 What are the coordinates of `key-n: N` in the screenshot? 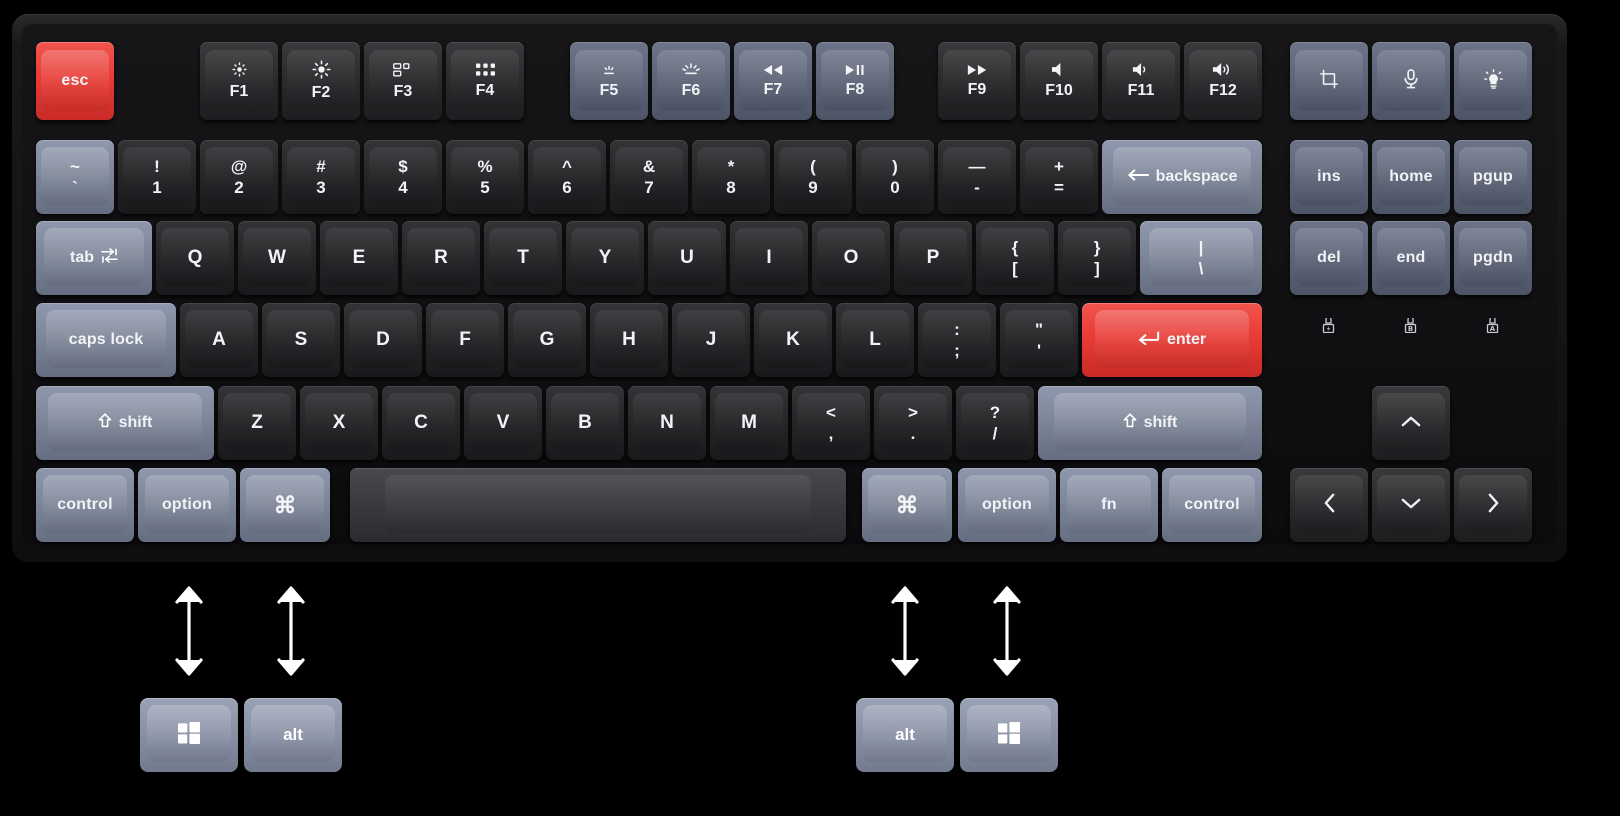 It's located at (667, 423).